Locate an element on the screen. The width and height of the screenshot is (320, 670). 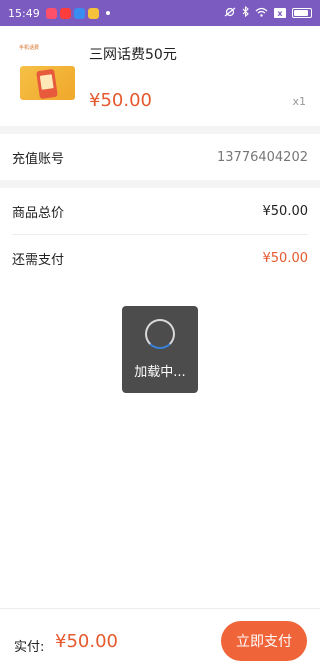
browser-app-icon is located at coordinates (79, 13).